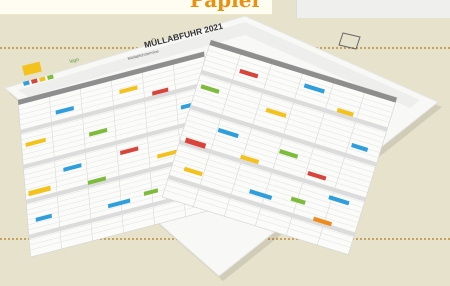 The width and height of the screenshot is (450, 286). Describe the element at coordinates (32, 68) in the screenshot. I see `yellow-label-icon` at that location.